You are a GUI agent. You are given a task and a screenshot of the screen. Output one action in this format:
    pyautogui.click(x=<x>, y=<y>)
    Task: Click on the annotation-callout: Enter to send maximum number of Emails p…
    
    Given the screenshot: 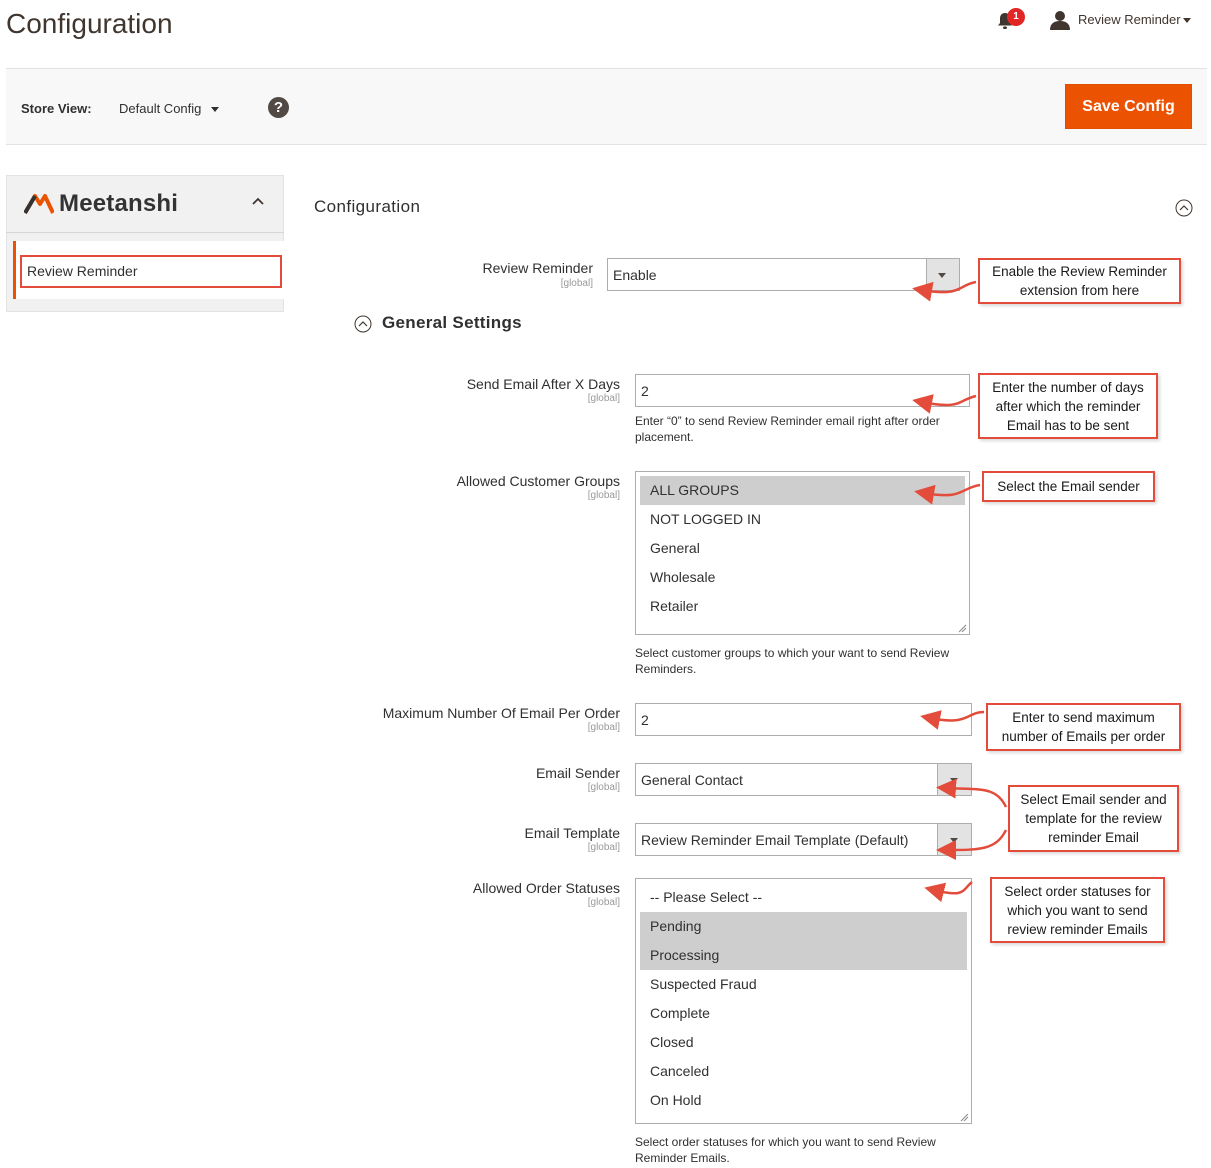 What is the action you would take?
    pyautogui.click(x=1083, y=727)
    